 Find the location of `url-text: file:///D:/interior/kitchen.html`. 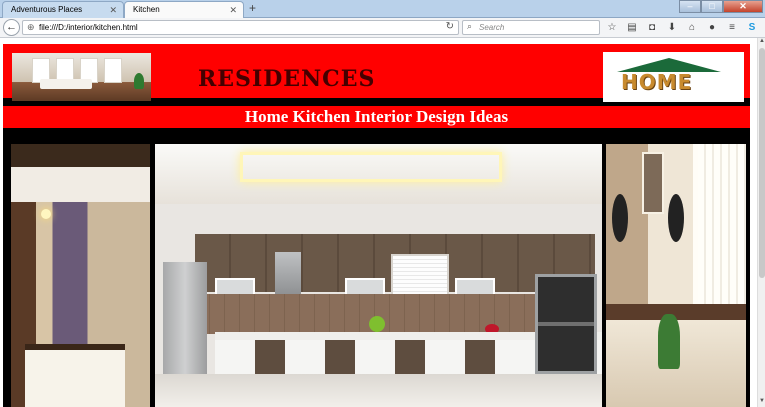

url-text: file:///D:/interior/kitchen.html is located at coordinates (88, 27).